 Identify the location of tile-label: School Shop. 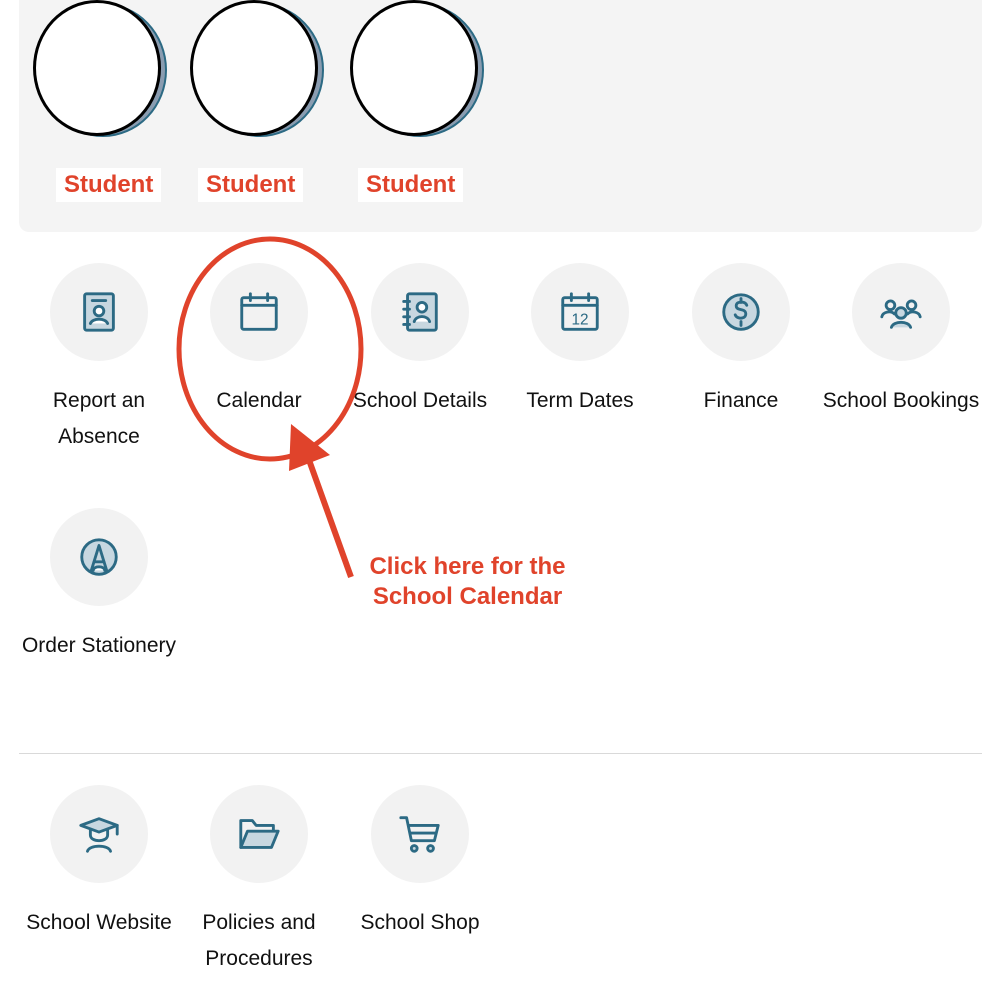
(420, 922).